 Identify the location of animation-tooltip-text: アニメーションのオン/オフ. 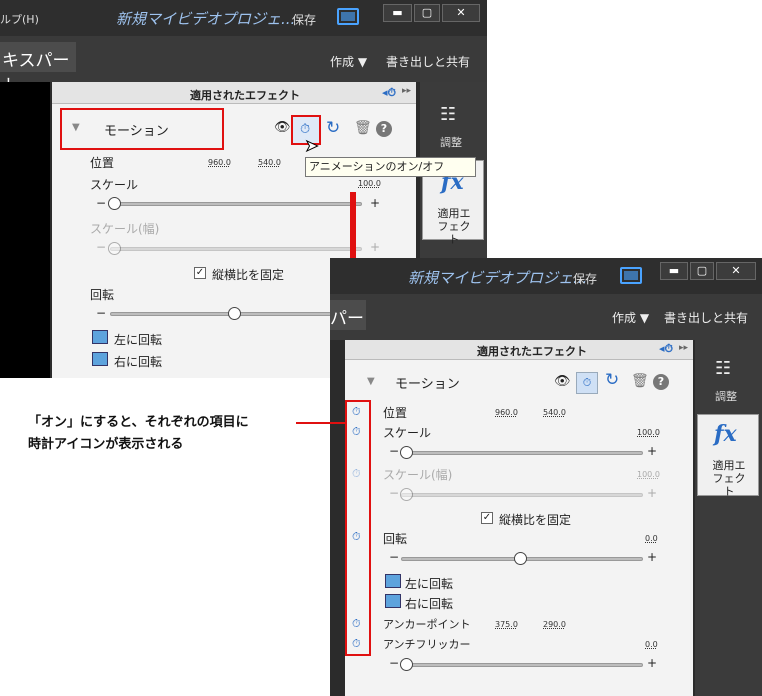
(377, 166).